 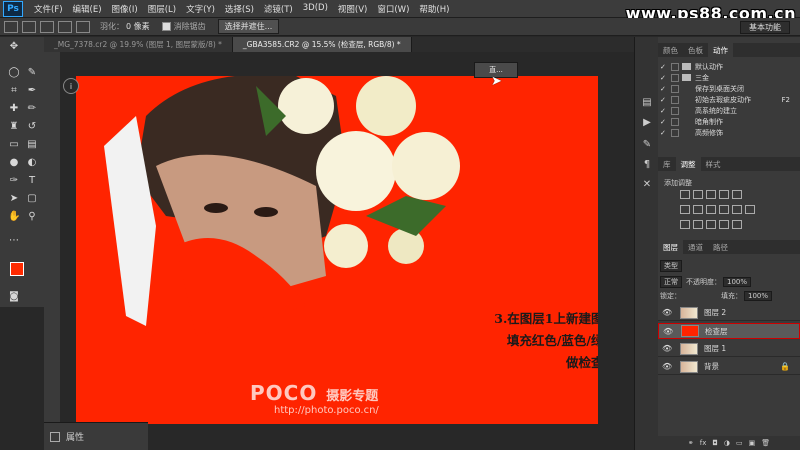 What do you see at coordinates (688, 164) in the screenshot?
I see `adjustments-panel-tab: 调整` at bounding box center [688, 164].